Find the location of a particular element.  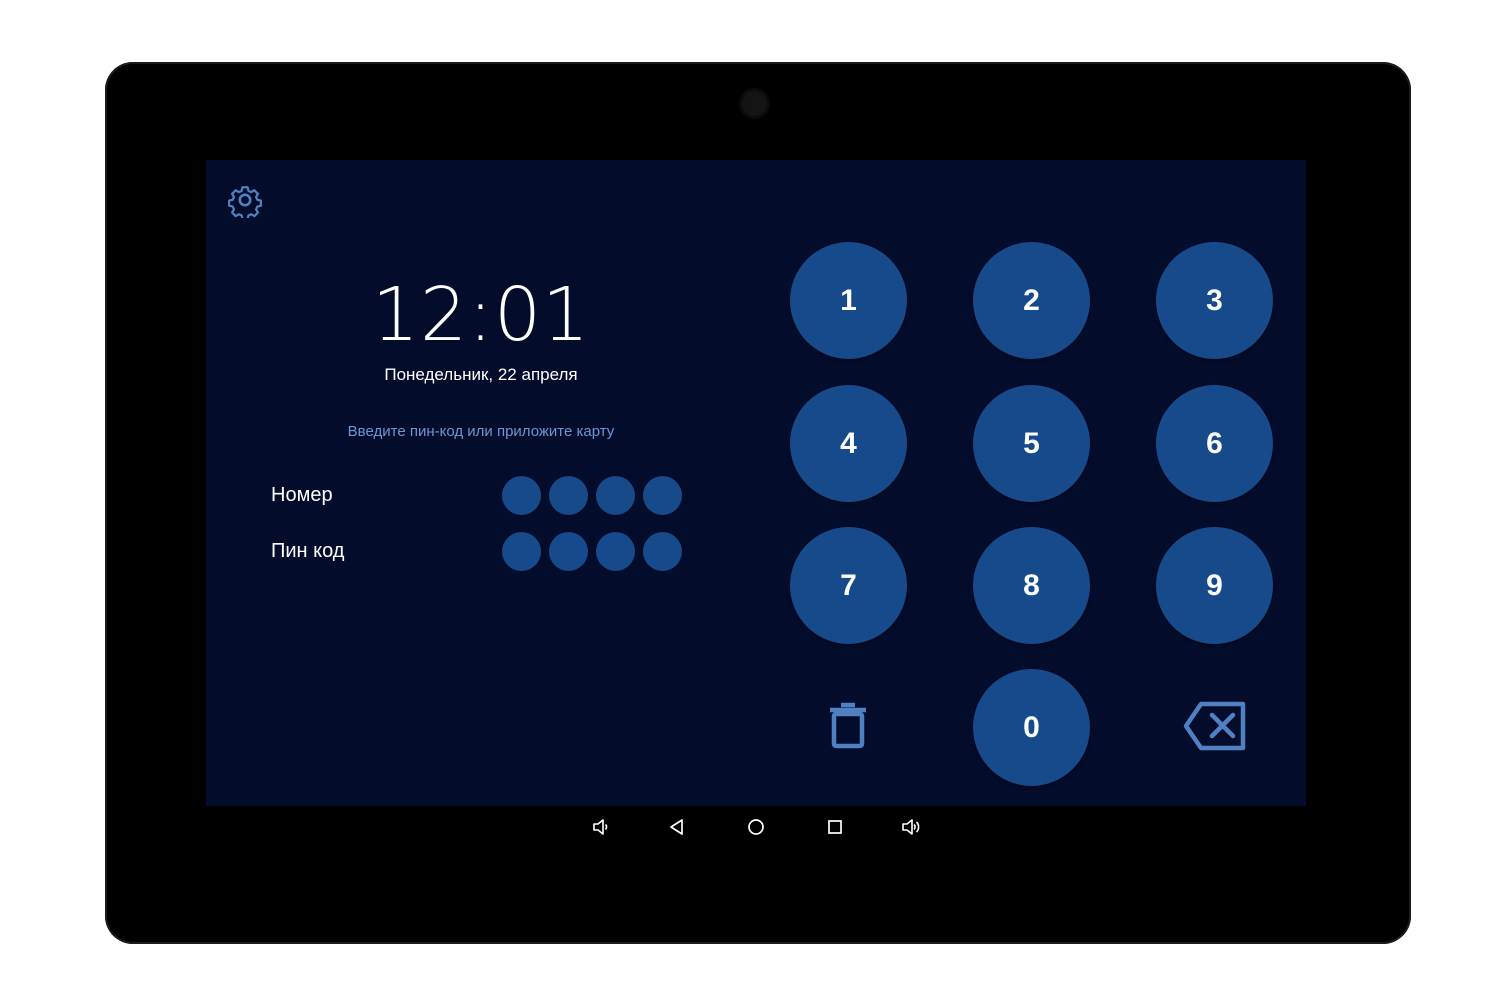

instruction-text: Введите пин-код или приложите карту is located at coordinates (481, 431).